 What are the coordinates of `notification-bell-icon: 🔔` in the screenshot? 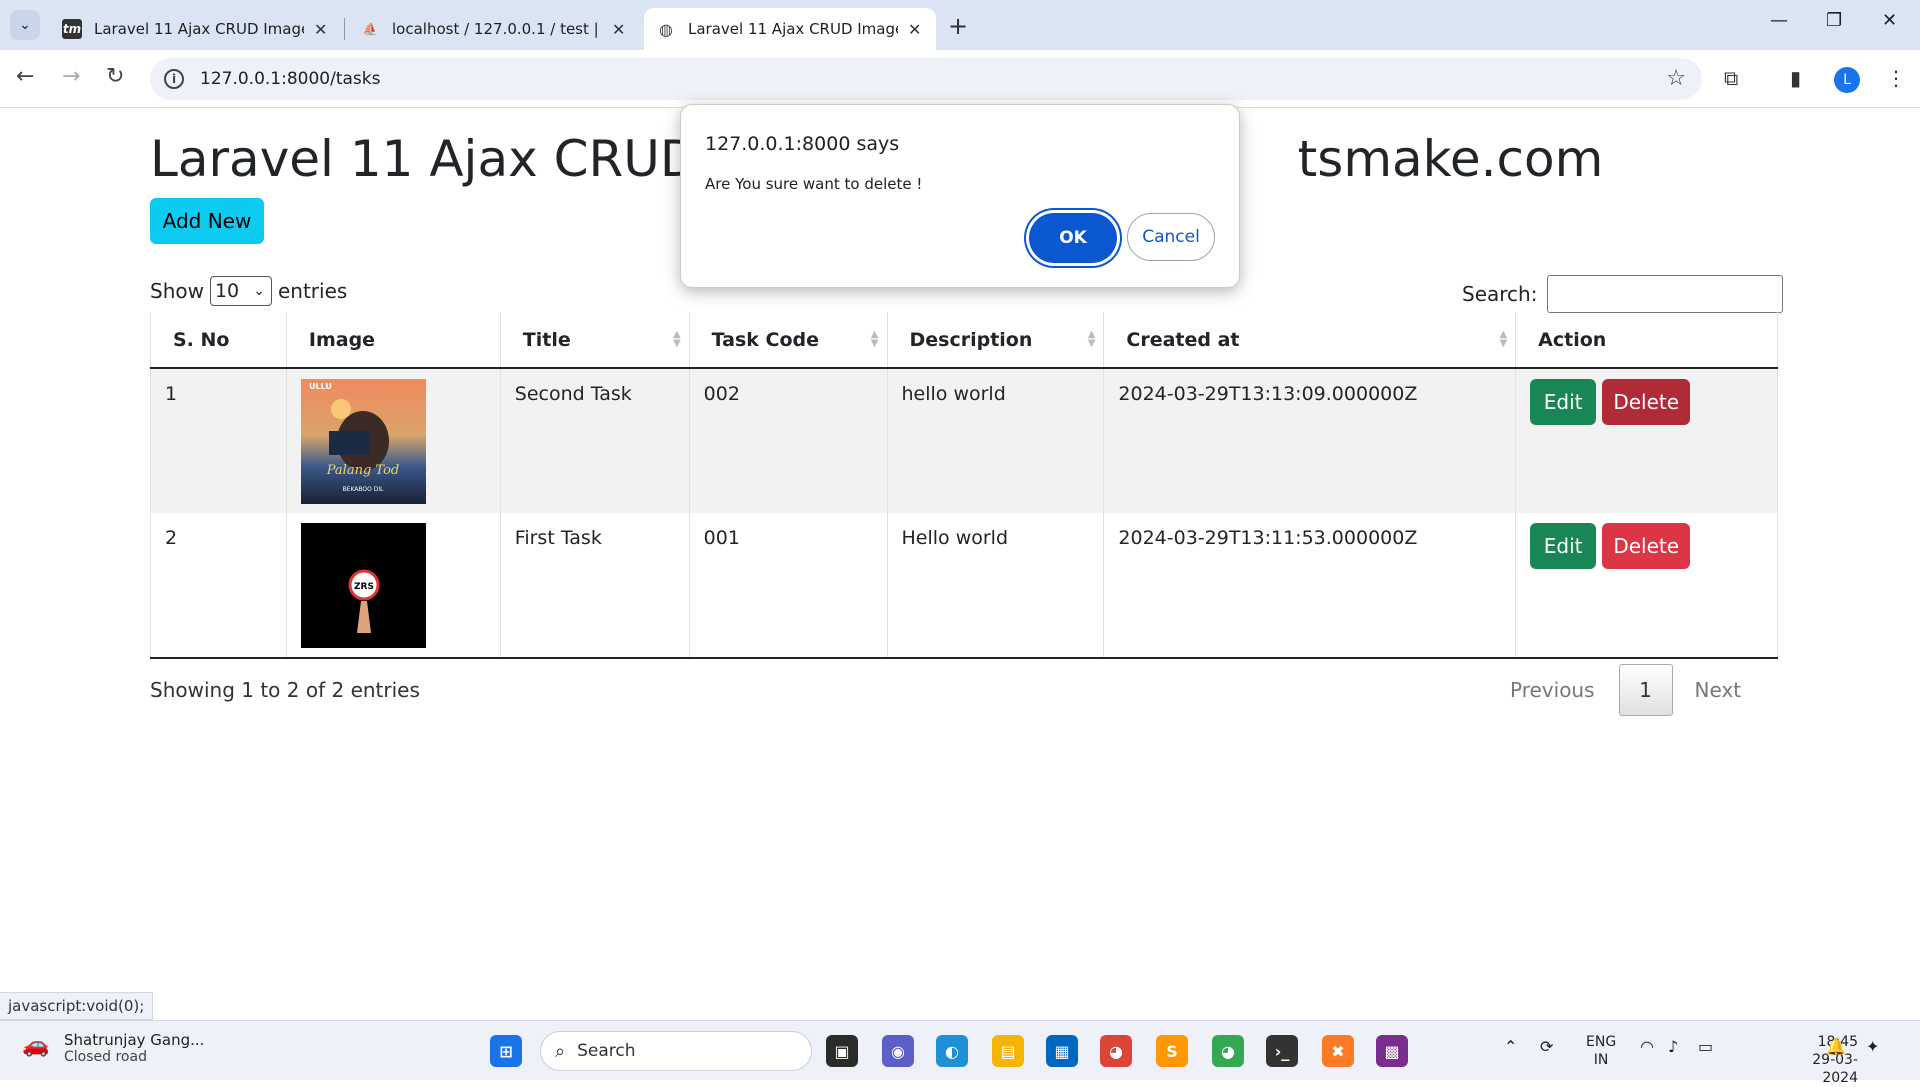 It's located at (1836, 1046).